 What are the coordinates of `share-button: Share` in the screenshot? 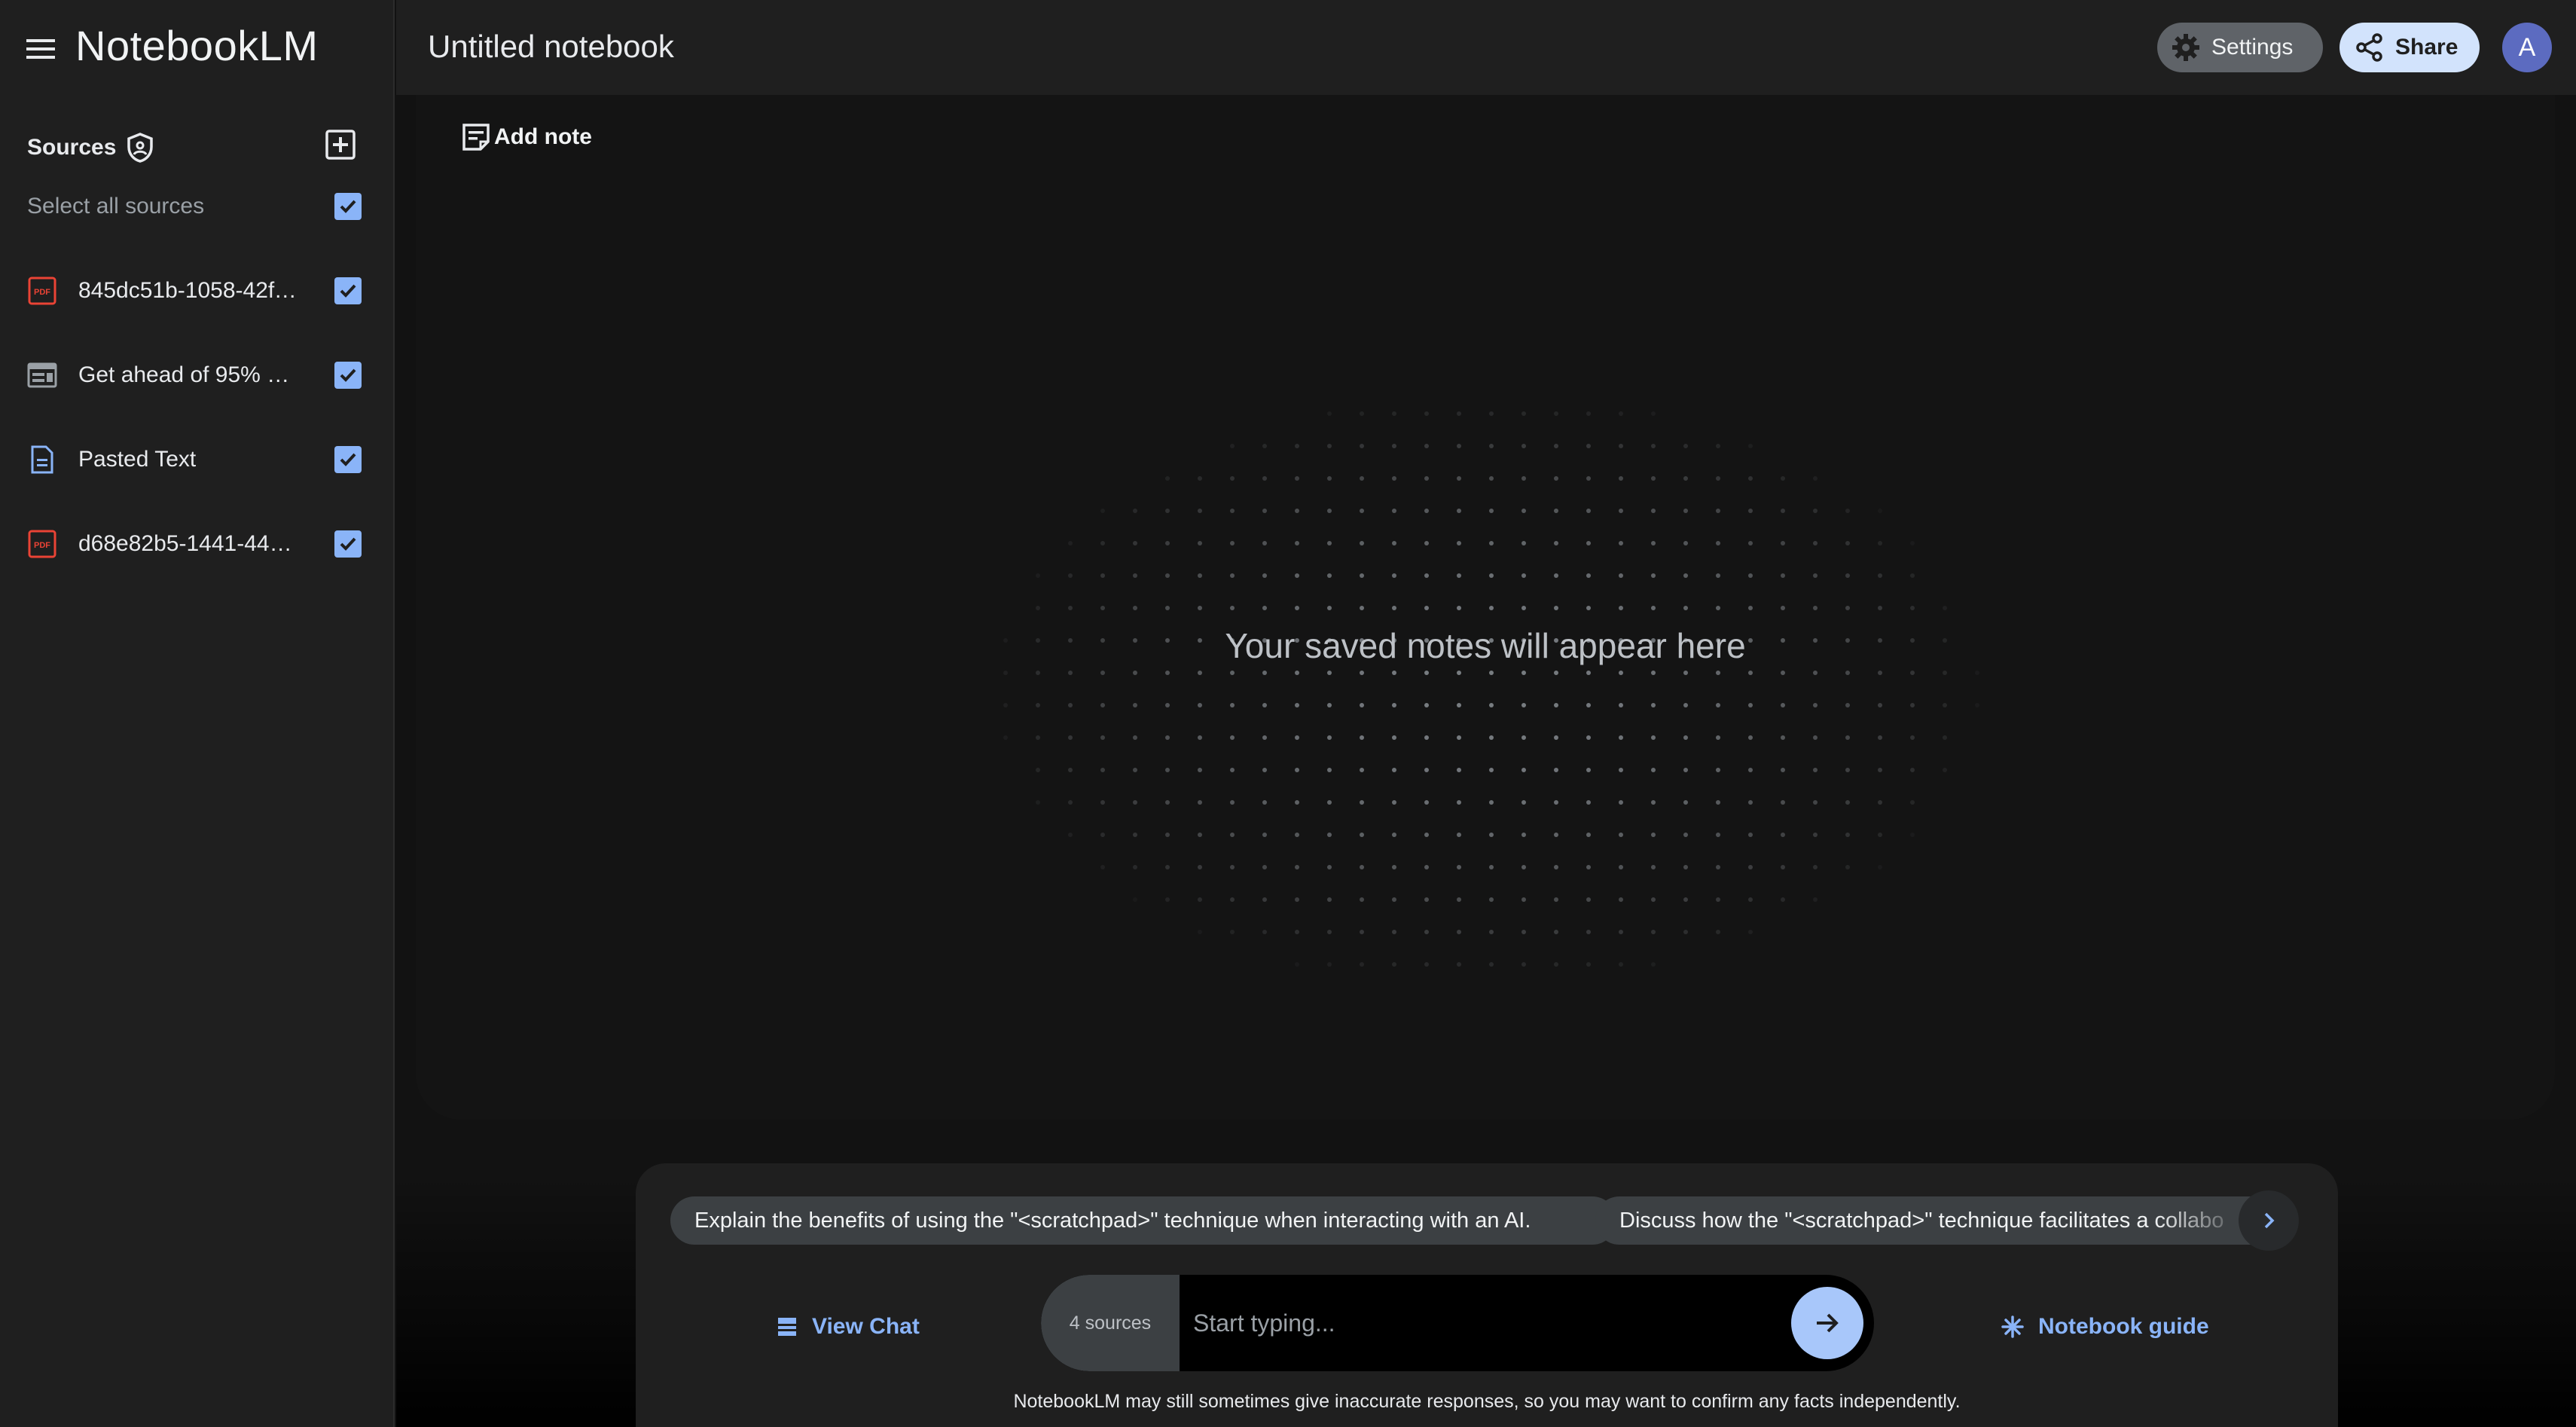 It's located at (2410, 47).